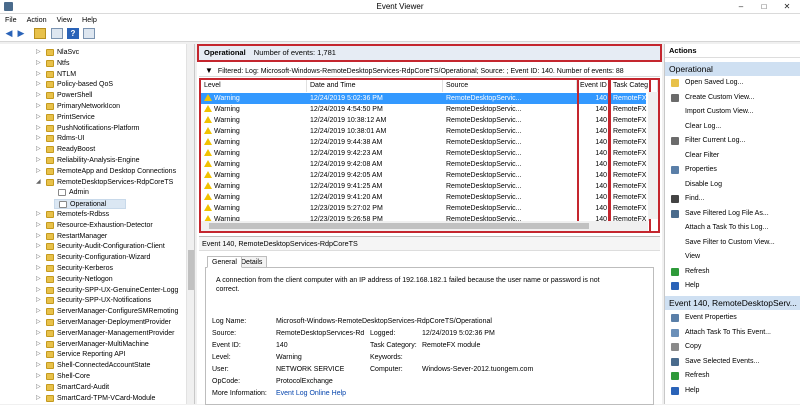 Image resolution: width=800 pixels, height=405 pixels. Describe the element at coordinates (732, 347) in the screenshot. I see `action-item: Copy` at that location.